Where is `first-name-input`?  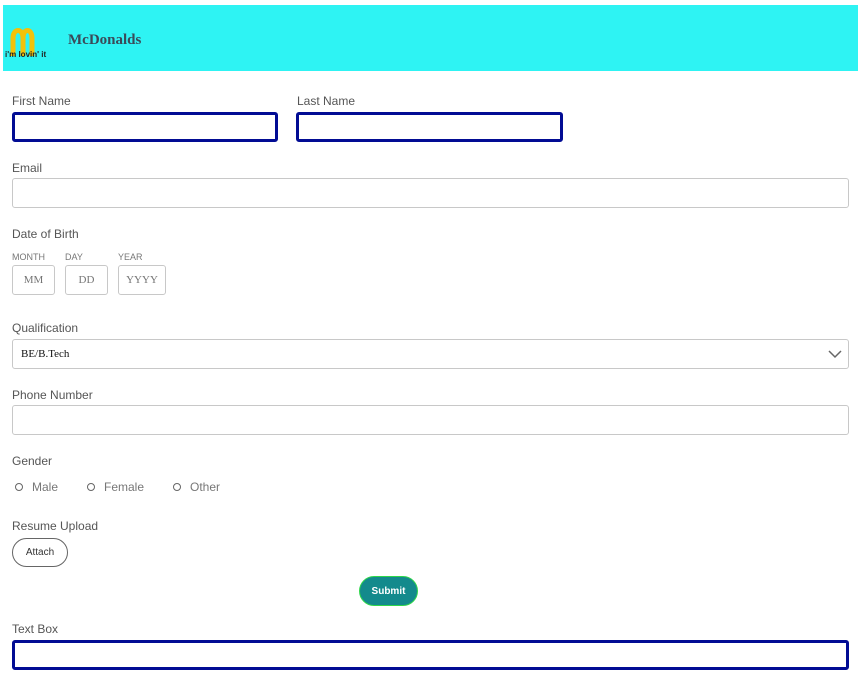
first-name-input is located at coordinates (145, 127).